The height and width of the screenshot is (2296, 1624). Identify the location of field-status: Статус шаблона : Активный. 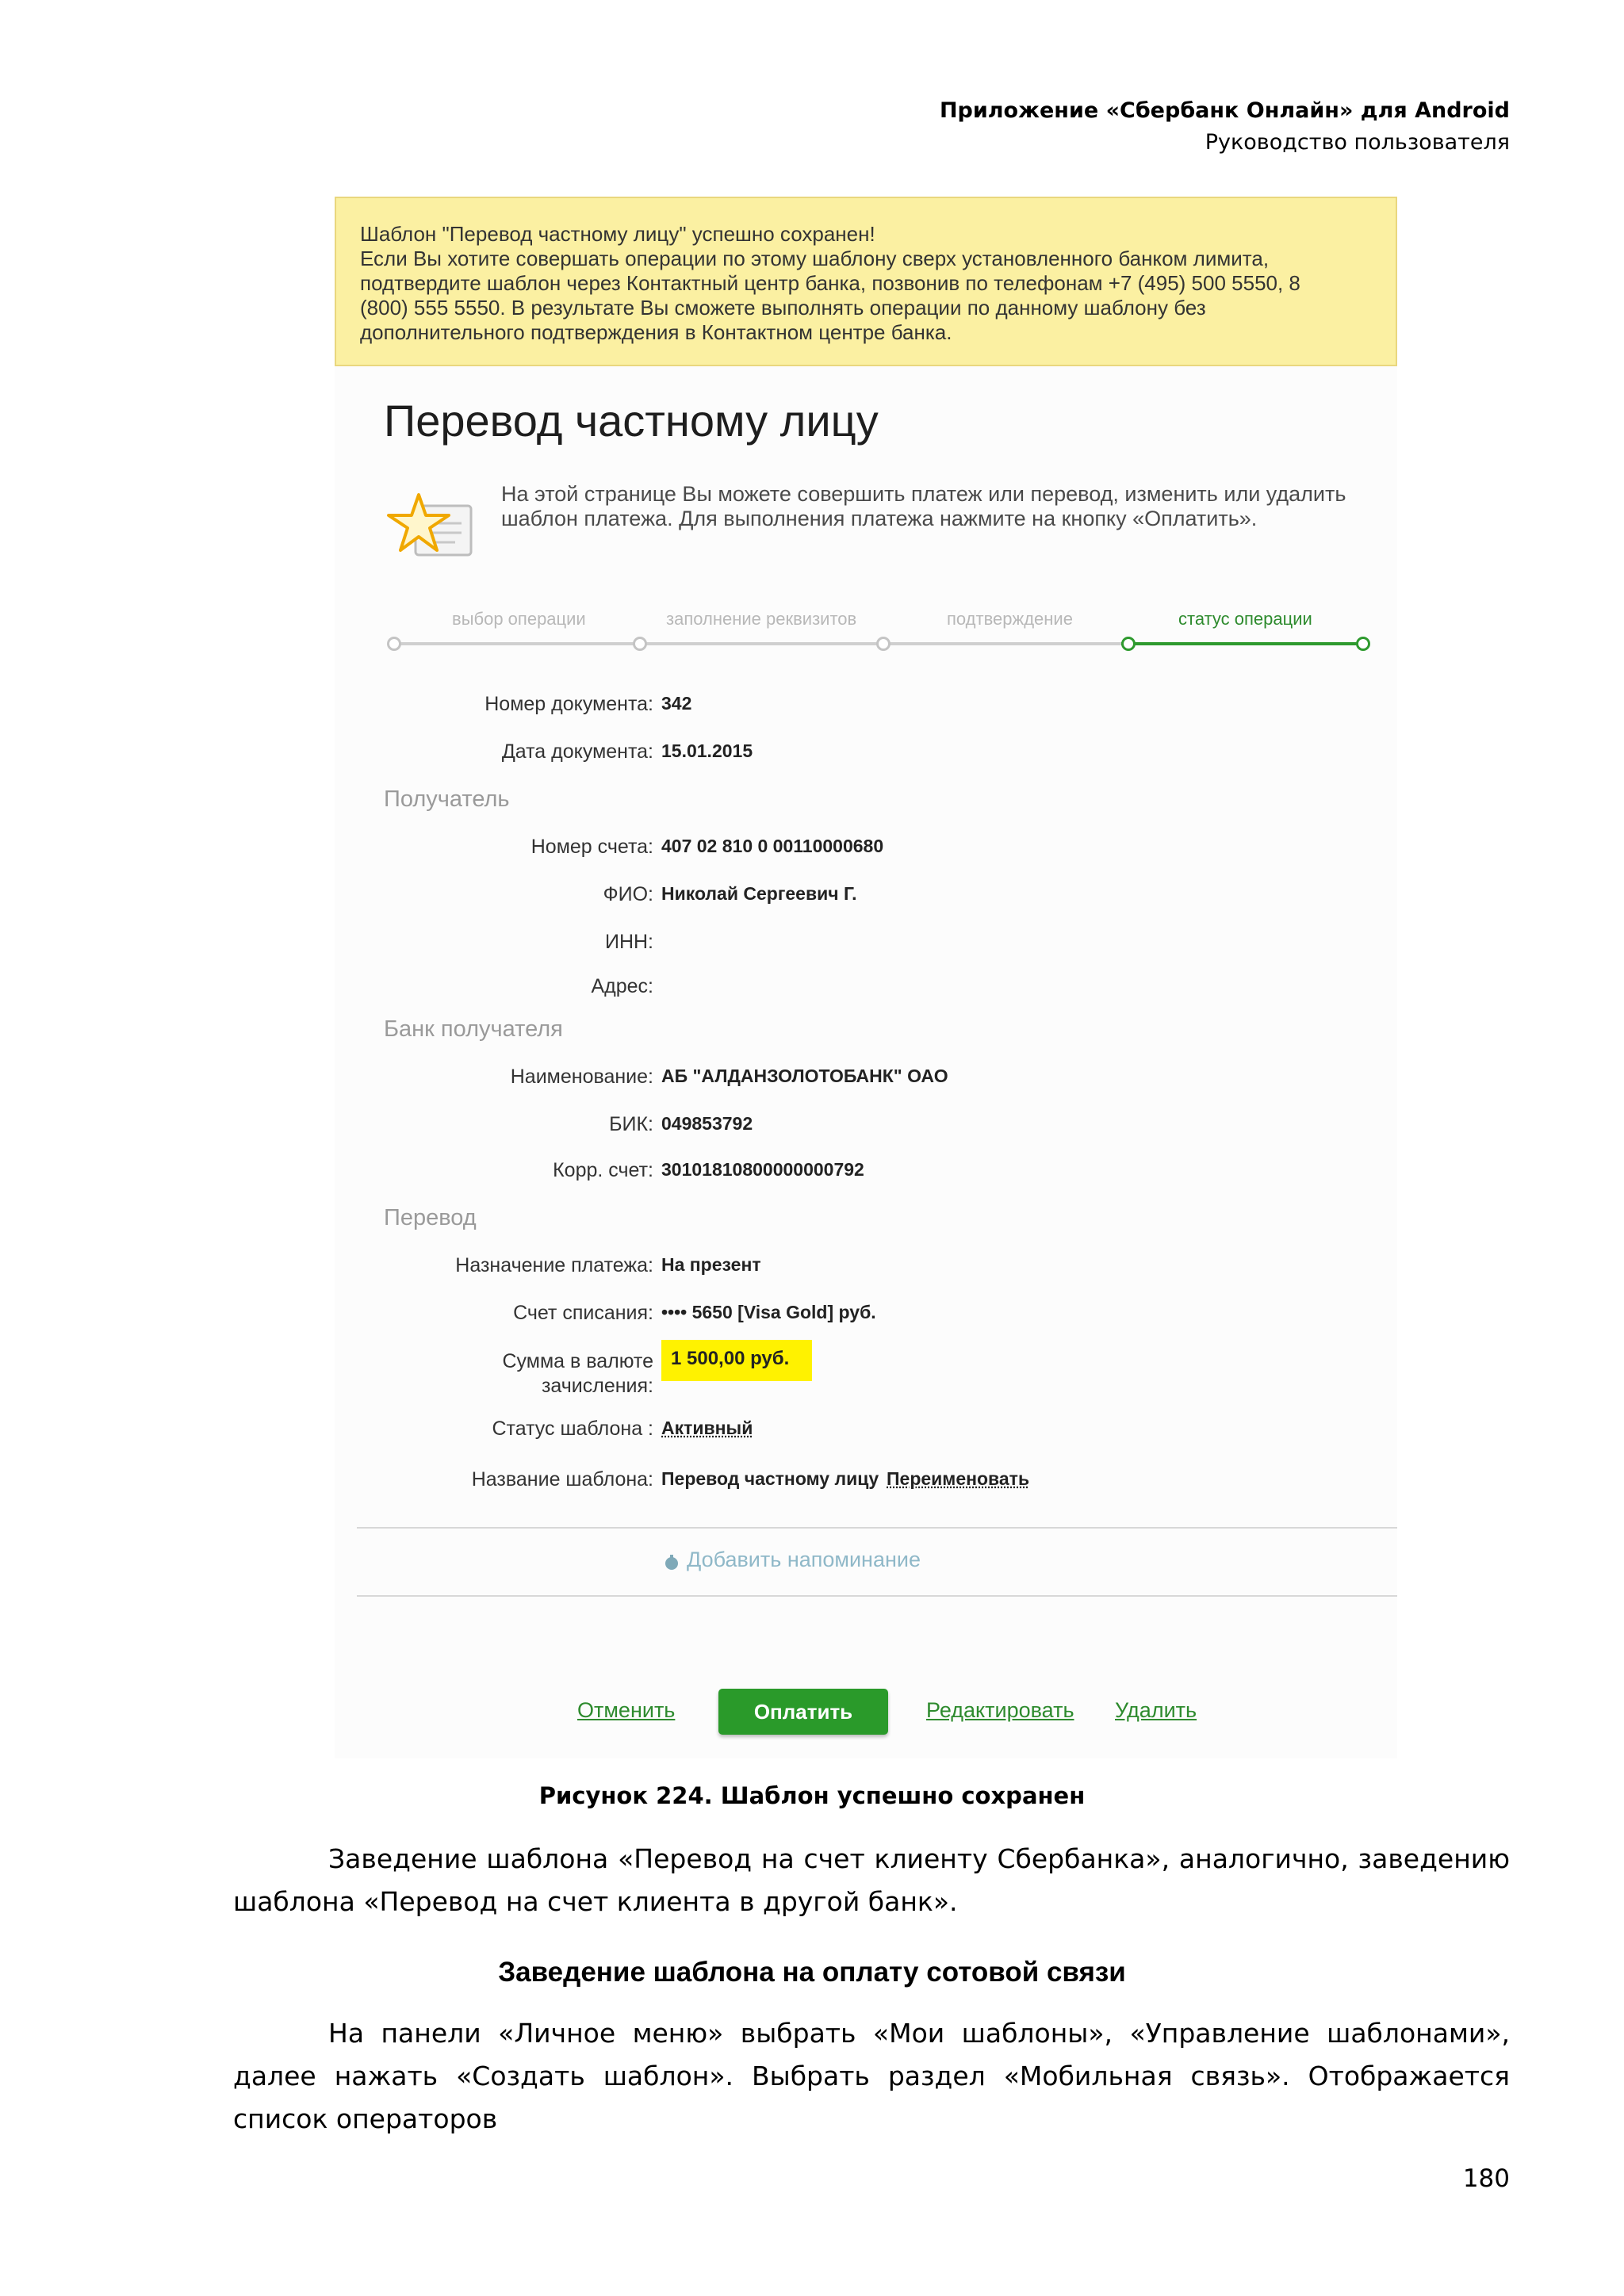
(866, 1433).